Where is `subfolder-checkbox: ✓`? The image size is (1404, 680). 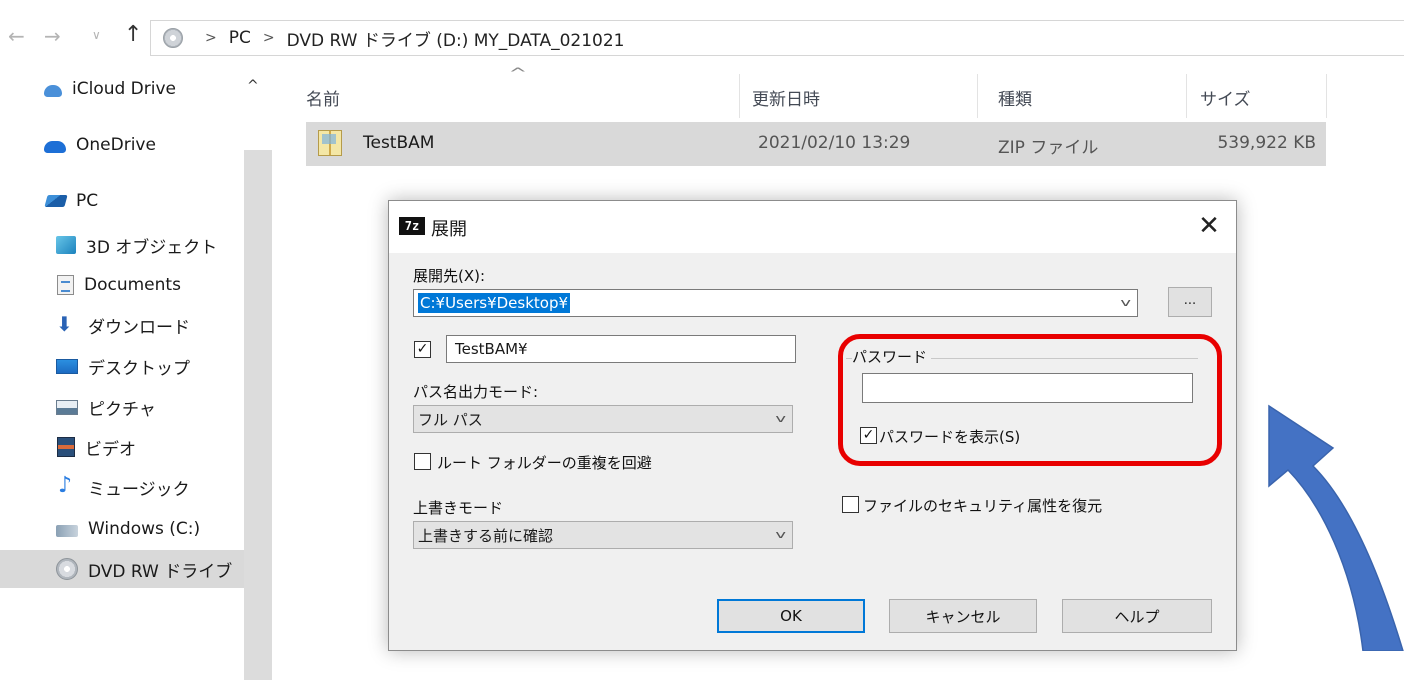 subfolder-checkbox: ✓ is located at coordinates (422, 349).